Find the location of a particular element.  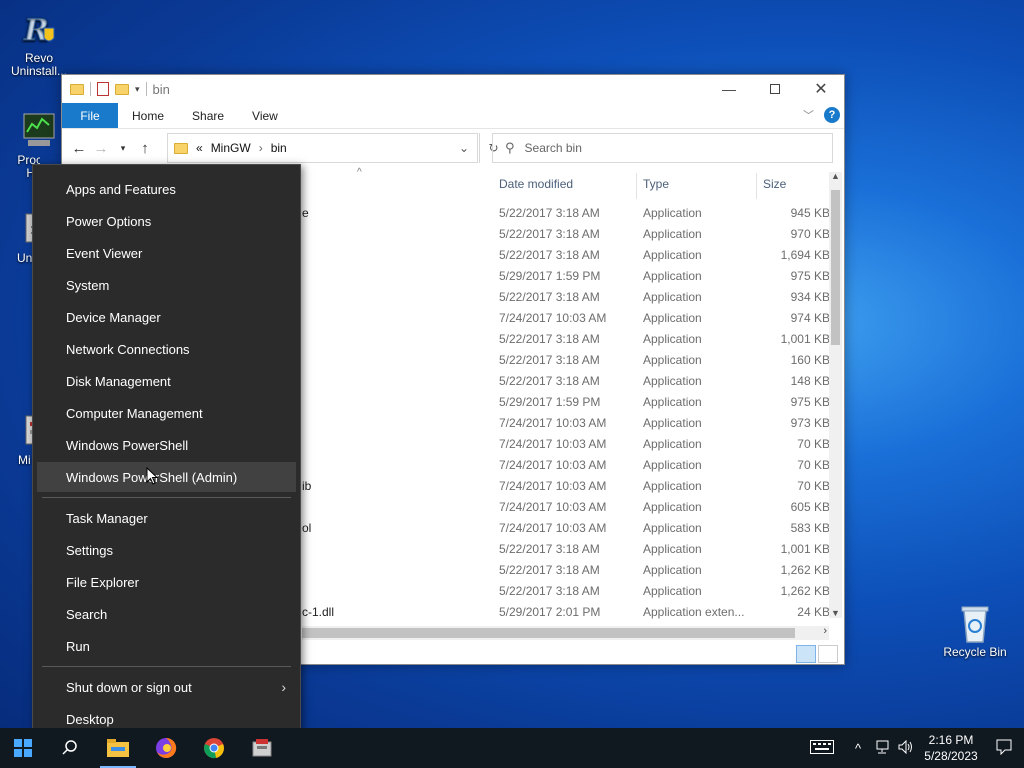

keyboard-icon is located at coordinates (822, 748).